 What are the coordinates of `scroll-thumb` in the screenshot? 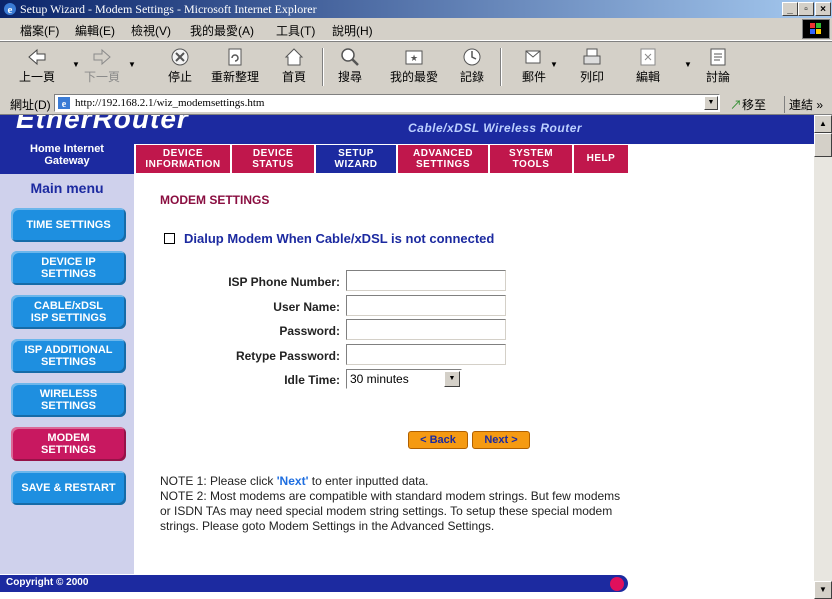 It's located at (823, 145).